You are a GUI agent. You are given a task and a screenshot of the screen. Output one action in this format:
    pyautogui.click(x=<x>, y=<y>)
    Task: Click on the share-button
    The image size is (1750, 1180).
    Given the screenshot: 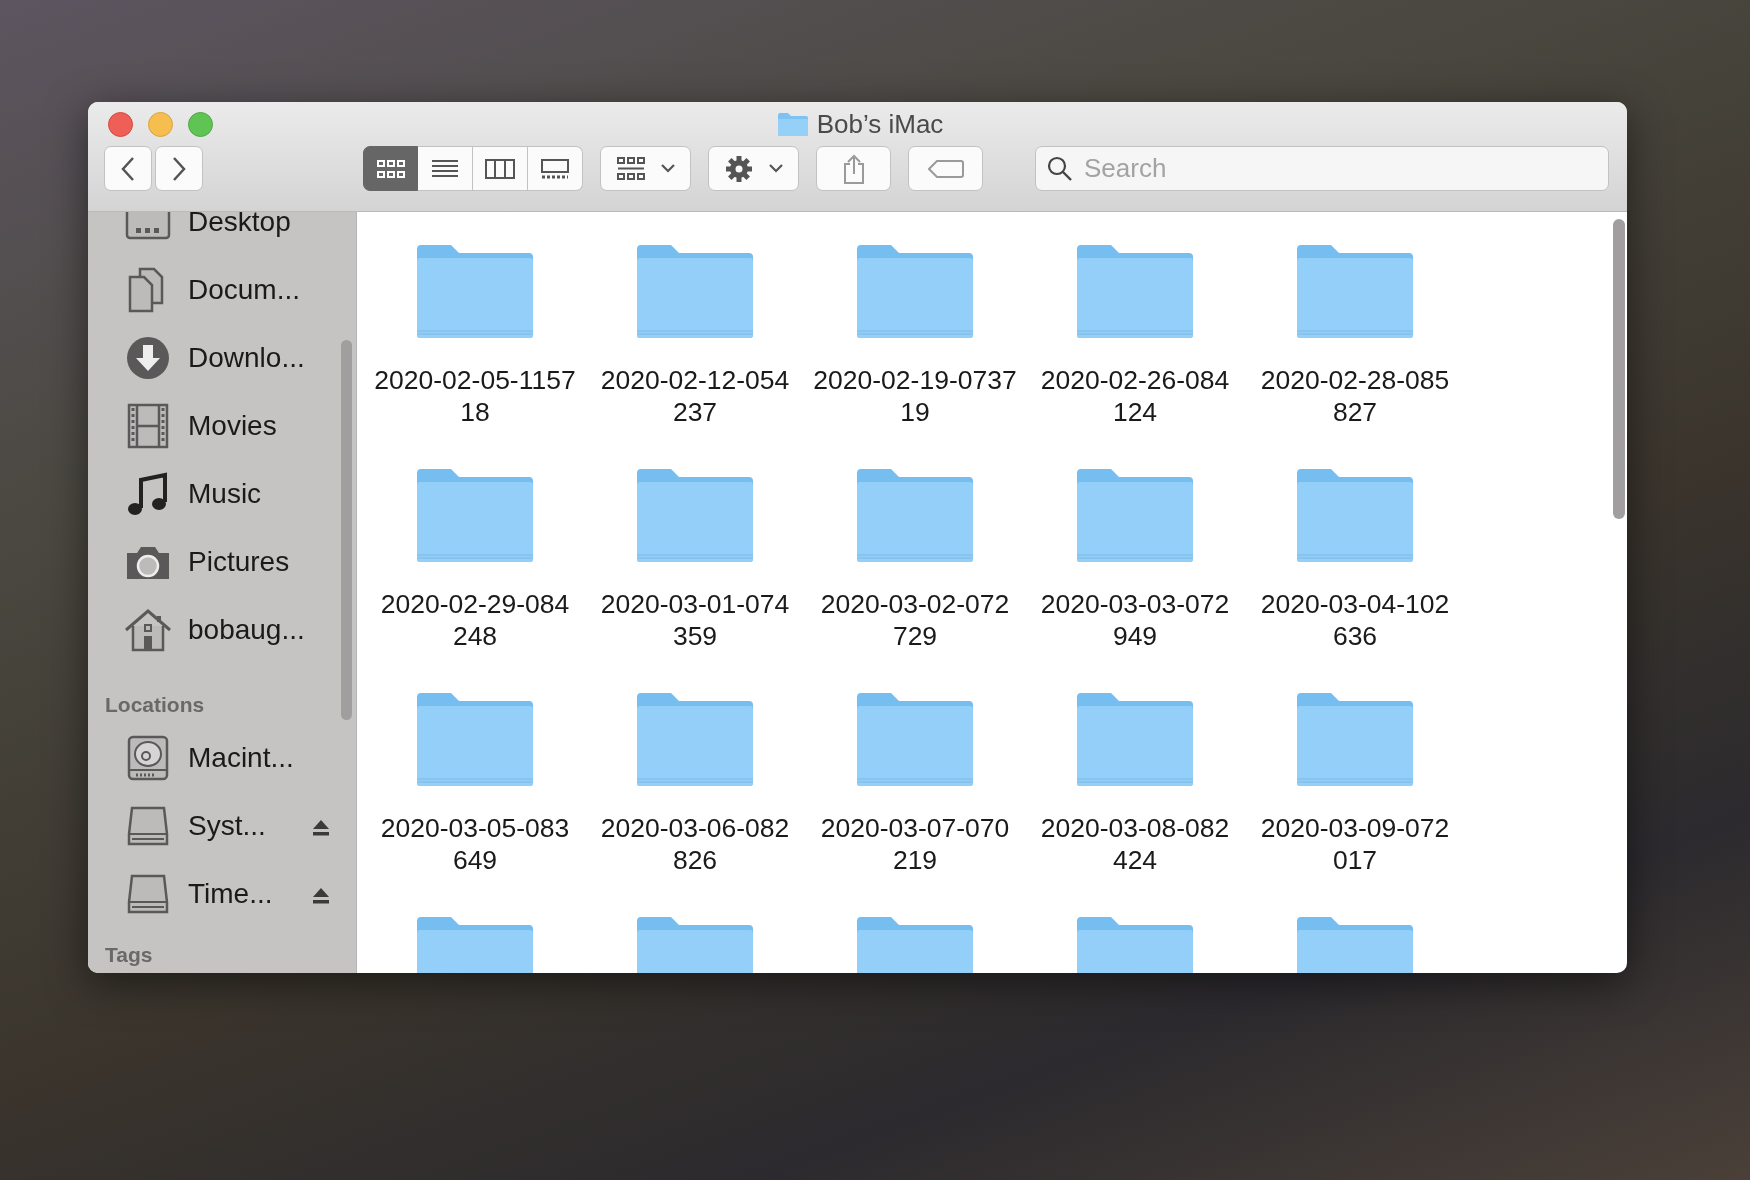 What is the action you would take?
    pyautogui.click(x=853, y=168)
    